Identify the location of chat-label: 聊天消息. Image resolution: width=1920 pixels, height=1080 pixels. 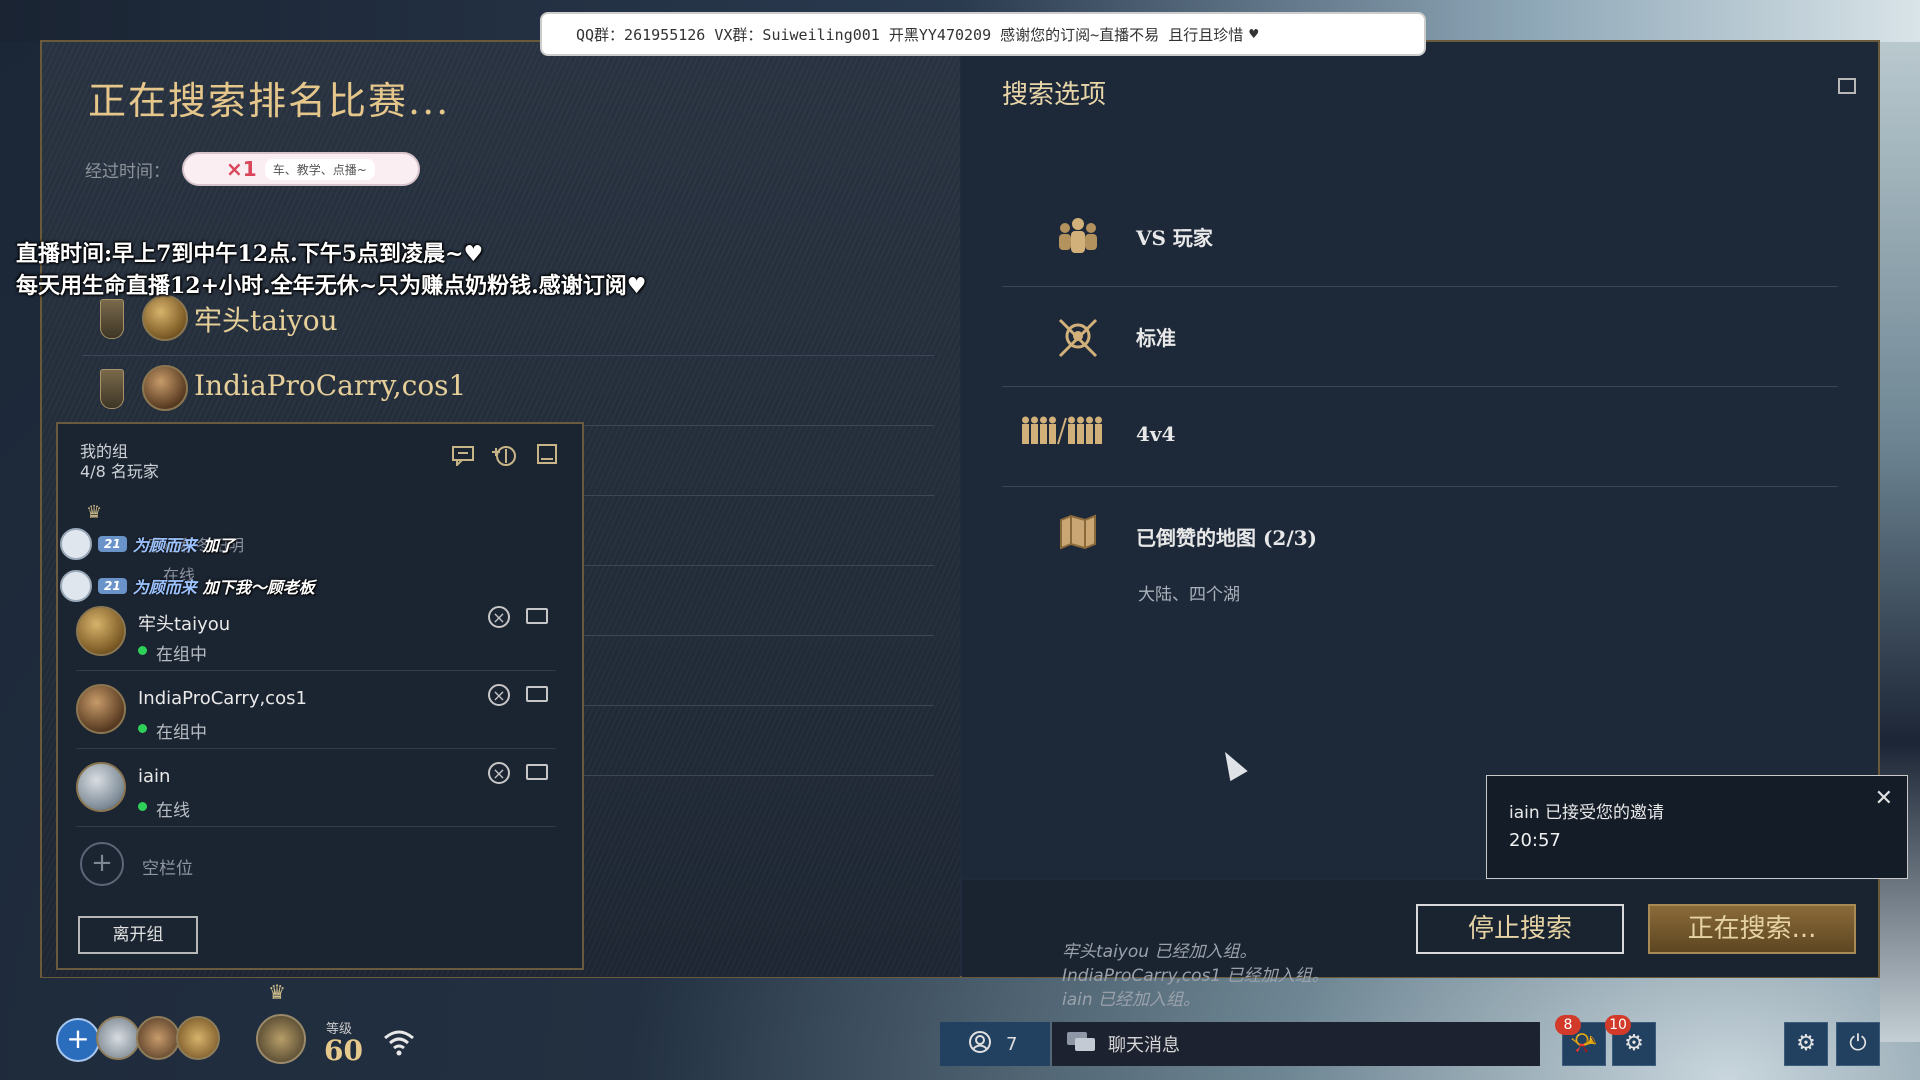
(1144, 1045).